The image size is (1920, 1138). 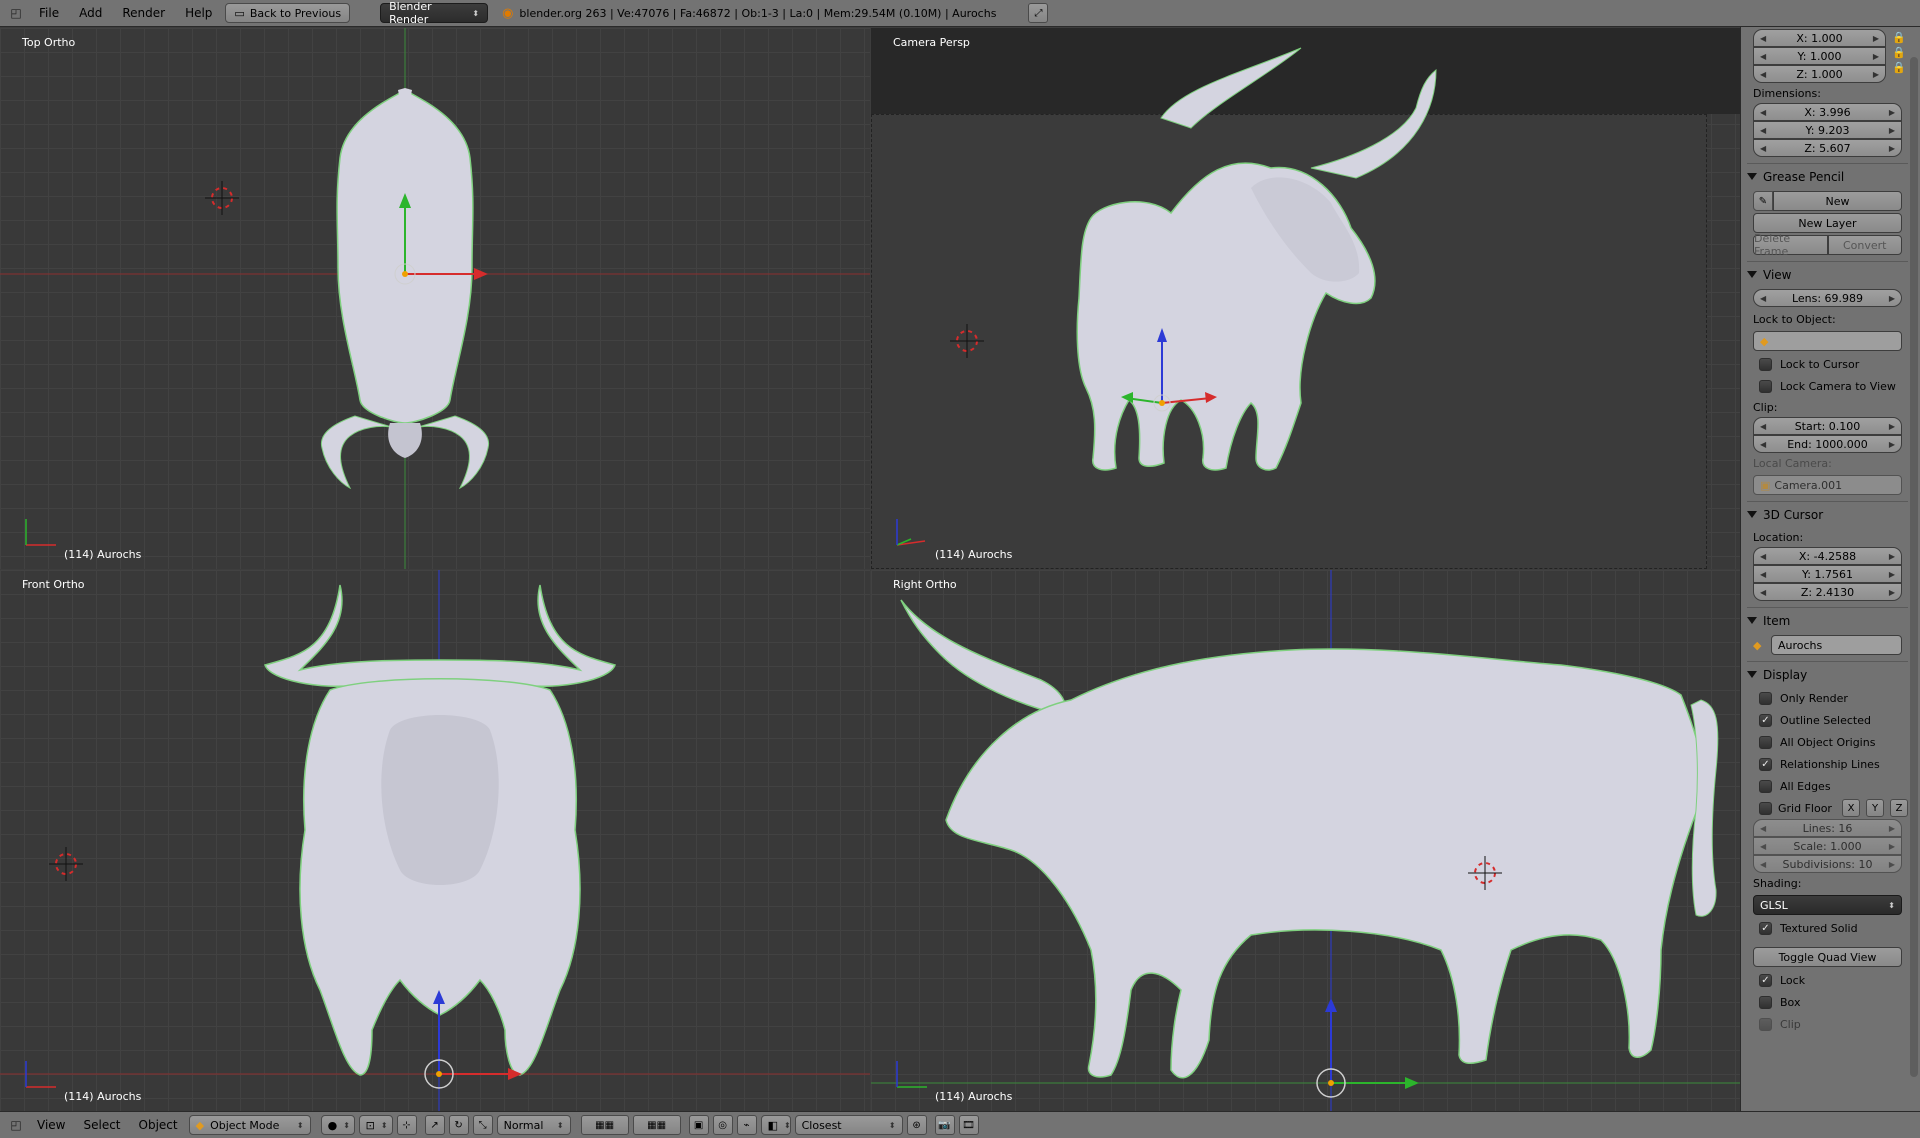 What do you see at coordinates (434, 1125) in the screenshot?
I see `translate-icon: ↗` at bounding box center [434, 1125].